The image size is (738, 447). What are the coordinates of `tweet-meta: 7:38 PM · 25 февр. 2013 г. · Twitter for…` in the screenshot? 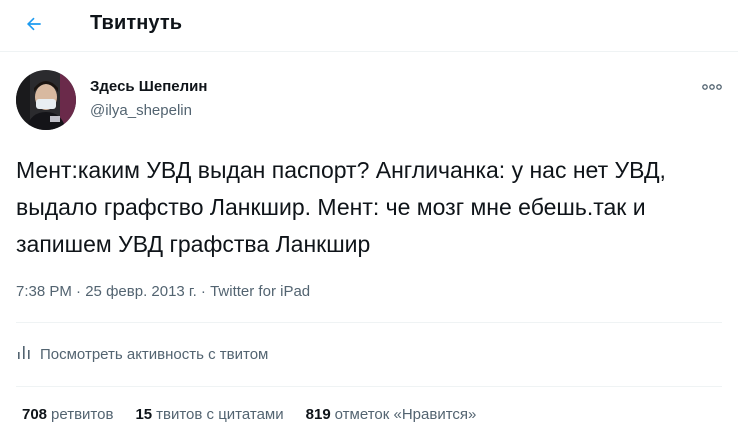 It's located at (163, 291).